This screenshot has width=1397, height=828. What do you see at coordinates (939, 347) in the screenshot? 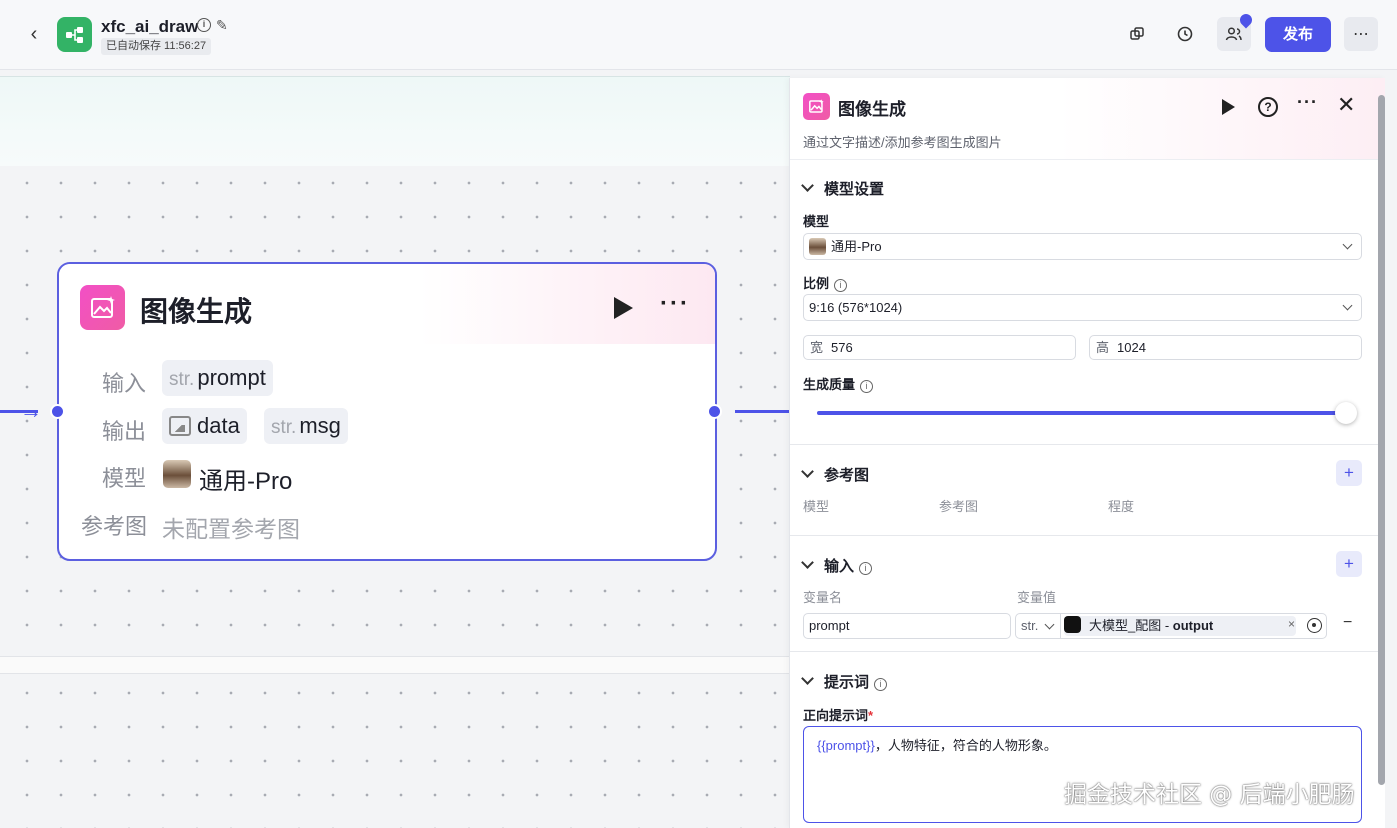
I see `width-field: 宽 576` at bounding box center [939, 347].